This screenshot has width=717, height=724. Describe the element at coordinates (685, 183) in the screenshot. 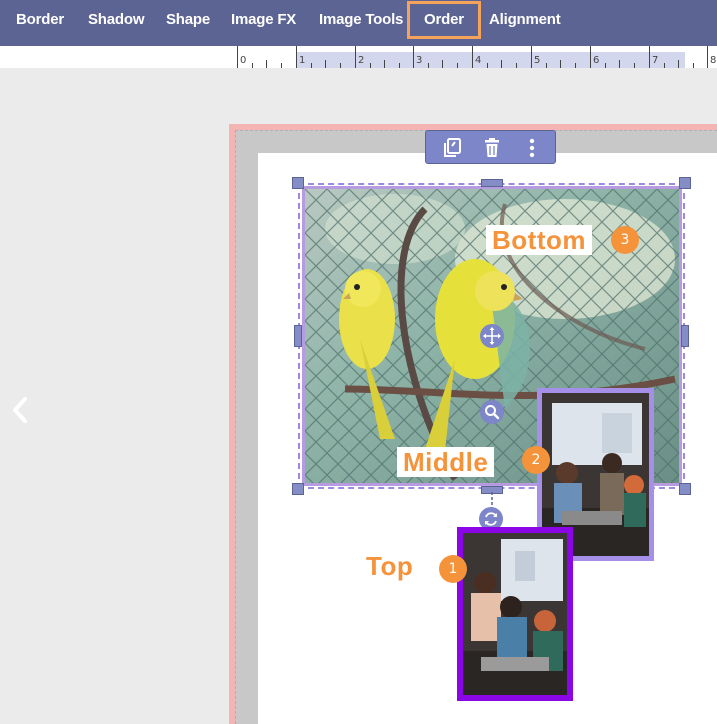

I see `resize-handle-top-right` at that location.